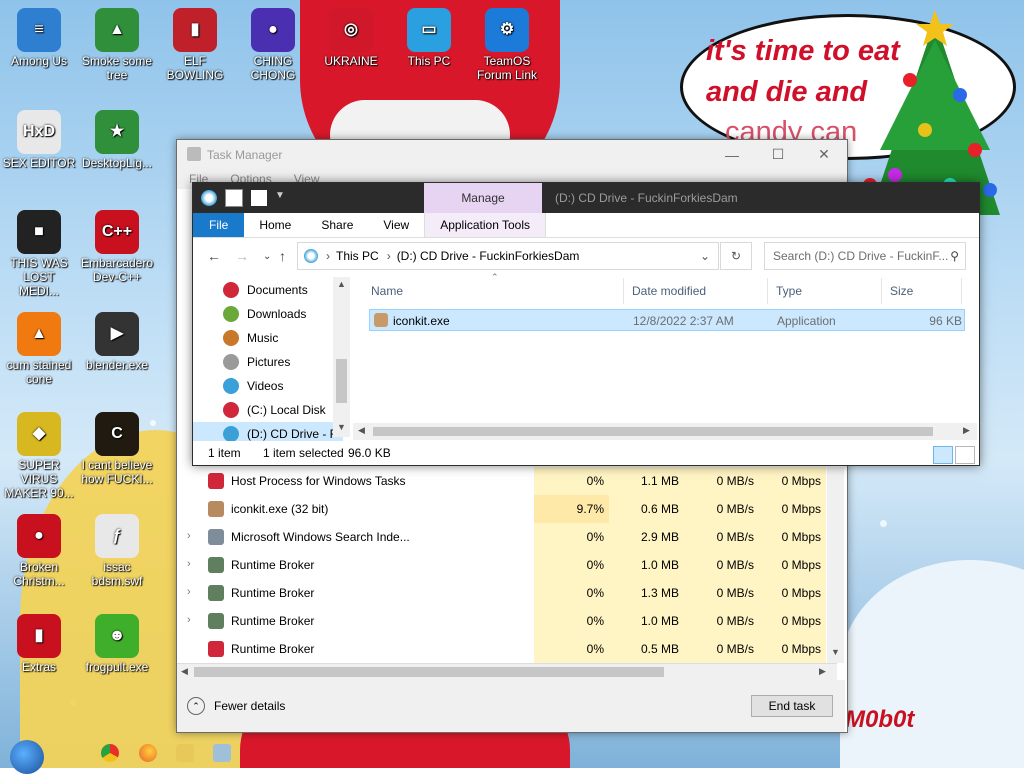  Describe the element at coordinates (485, 225) in the screenshot. I see `tab-application-tools: Application Tools` at that location.